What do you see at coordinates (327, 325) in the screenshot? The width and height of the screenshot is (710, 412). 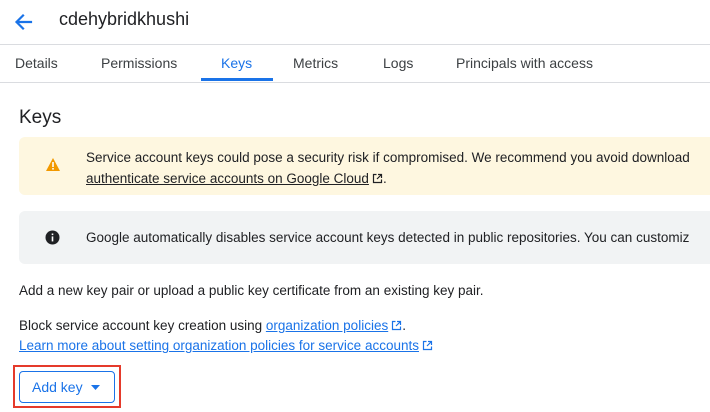 I see `organization-policies-link: organization policies` at bounding box center [327, 325].